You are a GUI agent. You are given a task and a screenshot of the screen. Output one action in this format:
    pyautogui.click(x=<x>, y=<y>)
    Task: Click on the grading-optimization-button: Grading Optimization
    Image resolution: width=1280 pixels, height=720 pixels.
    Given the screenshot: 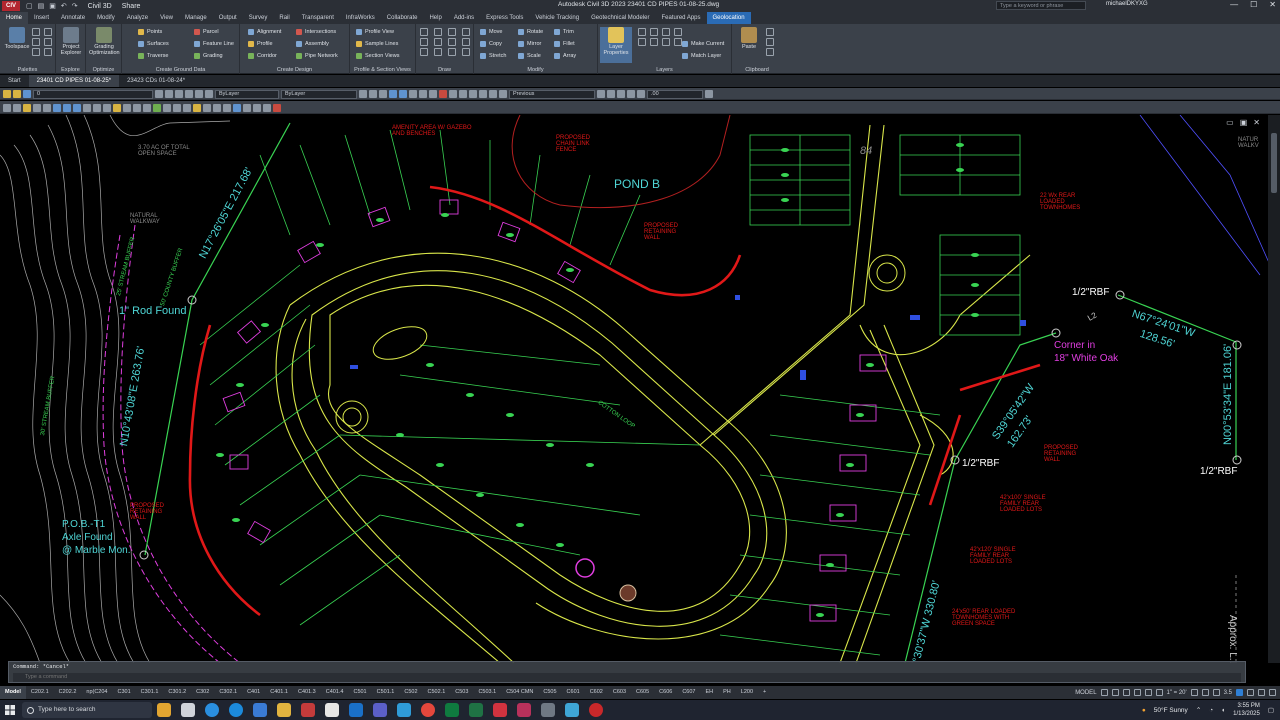 What is the action you would take?
    pyautogui.click(x=104, y=41)
    